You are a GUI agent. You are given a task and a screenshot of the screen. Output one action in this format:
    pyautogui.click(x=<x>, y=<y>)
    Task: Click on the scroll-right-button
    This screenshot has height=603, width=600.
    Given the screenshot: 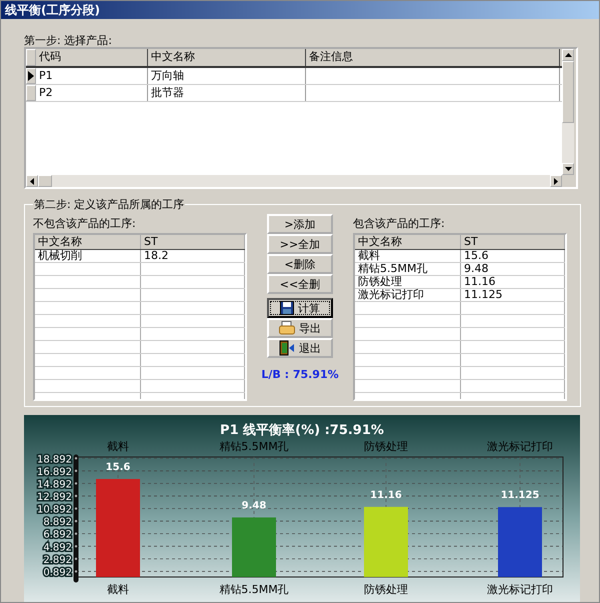 What is the action you would take?
    pyautogui.click(x=556, y=181)
    